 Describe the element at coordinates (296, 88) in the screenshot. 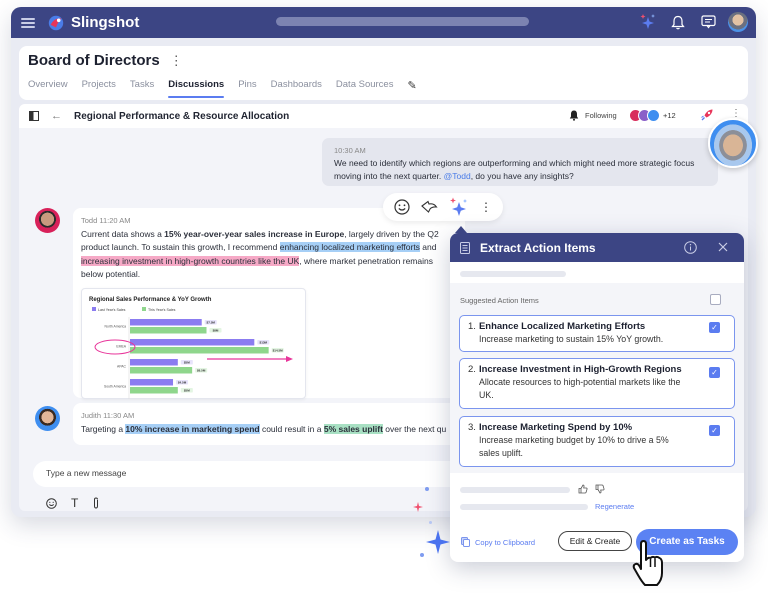

I see `tab-dashboards: Dashboards` at that location.